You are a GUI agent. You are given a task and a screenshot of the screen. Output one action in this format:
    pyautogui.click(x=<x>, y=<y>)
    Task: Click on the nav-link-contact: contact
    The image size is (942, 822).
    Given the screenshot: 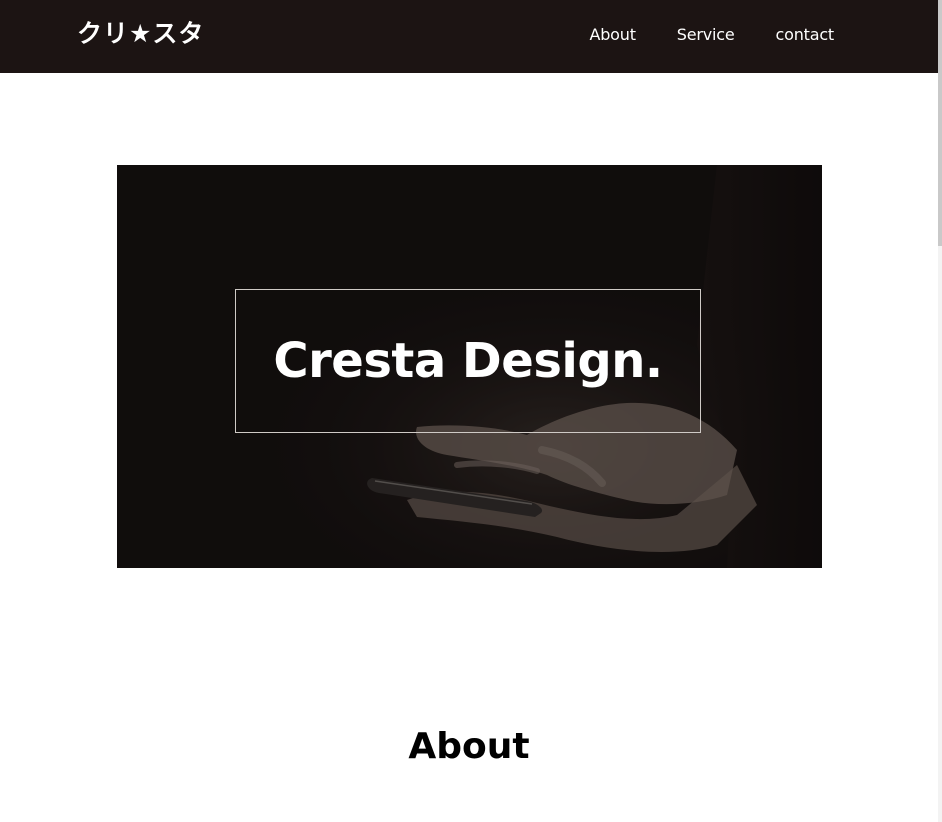 What is the action you would take?
    pyautogui.click(x=805, y=35)
    